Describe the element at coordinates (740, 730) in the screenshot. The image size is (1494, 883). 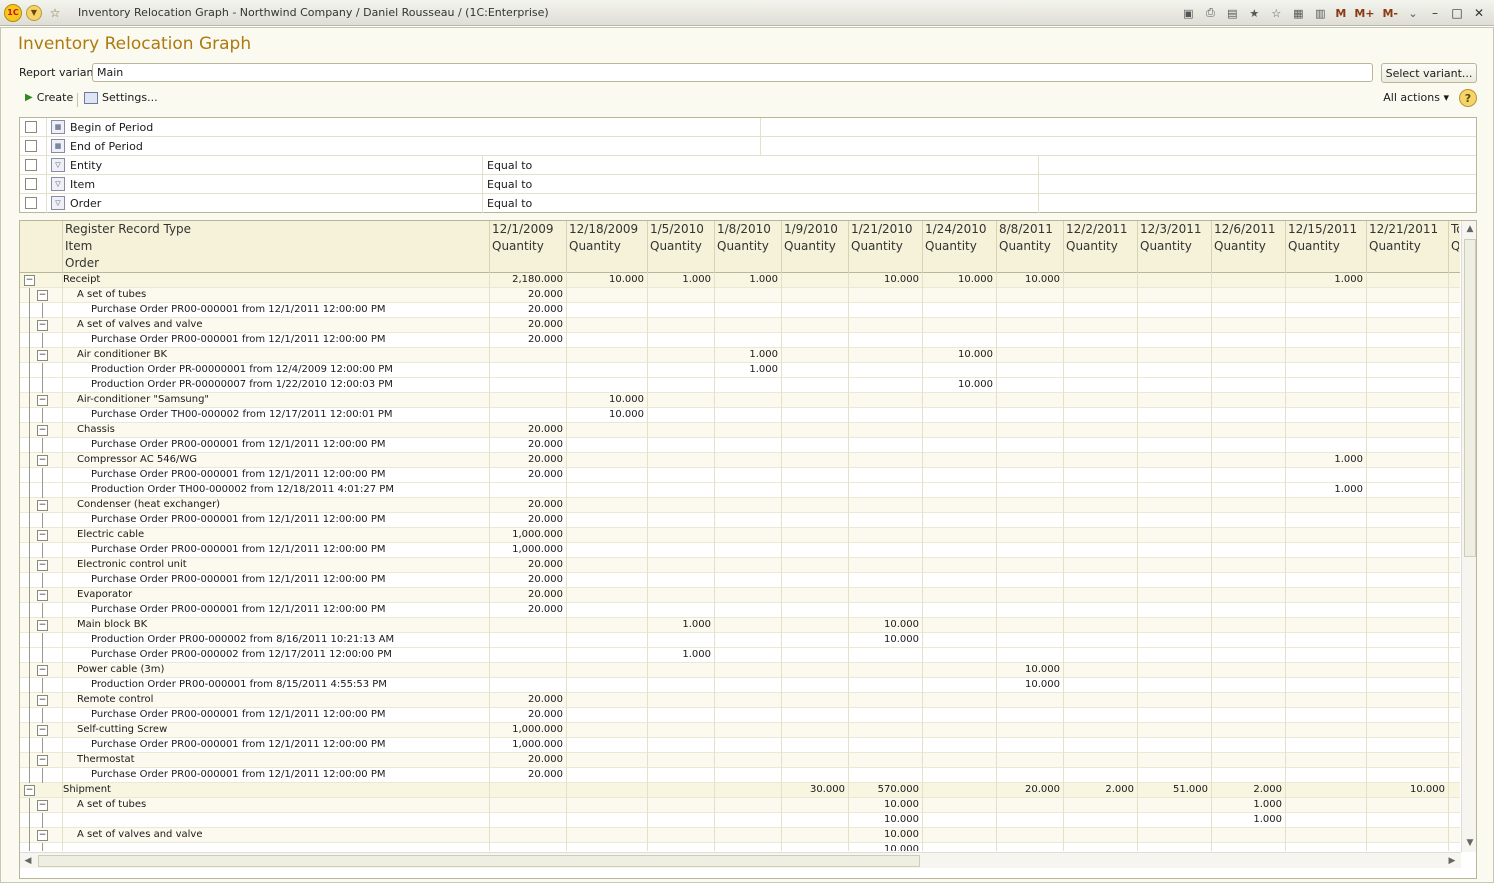
I see `report-item-row: − Self-cutting Screw 1,000.000` at that location.